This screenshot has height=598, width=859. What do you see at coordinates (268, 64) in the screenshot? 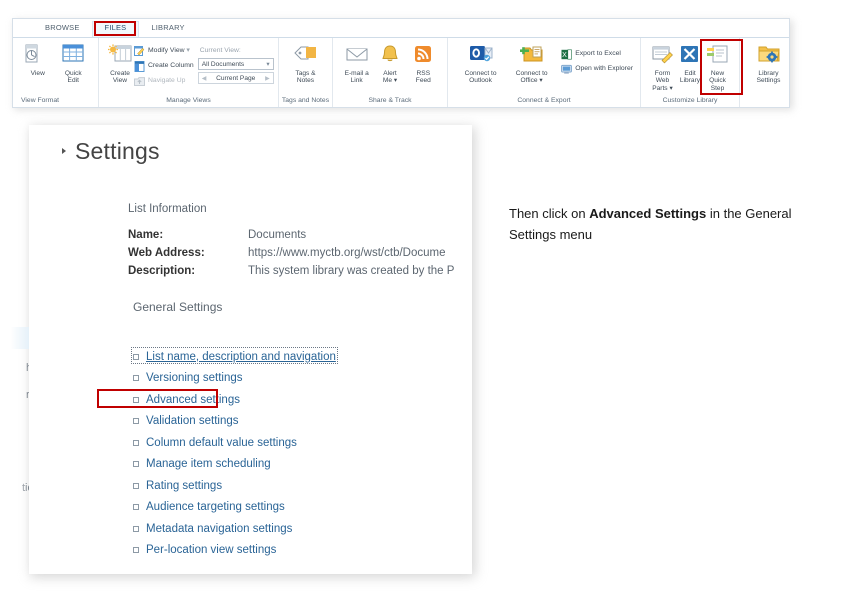
I see `chevron-down-icon: ▾` at bounding box center [268, 64].